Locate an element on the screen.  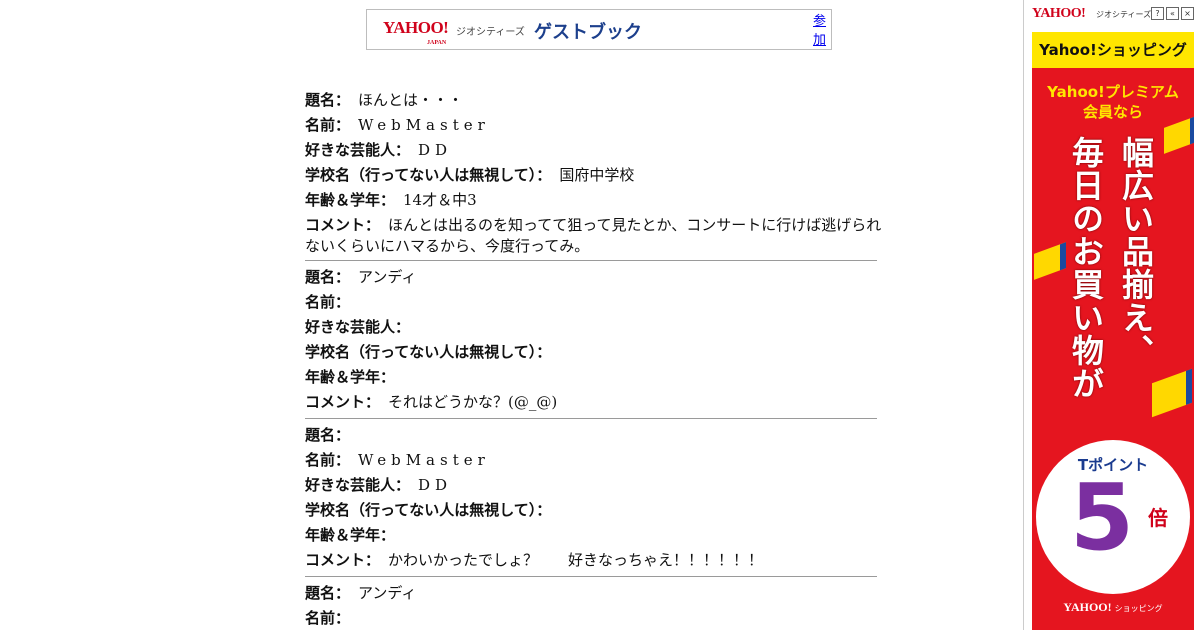
entry-age: 年齢＆学年： 14才＆中3 is located at coordinates (596, 200).